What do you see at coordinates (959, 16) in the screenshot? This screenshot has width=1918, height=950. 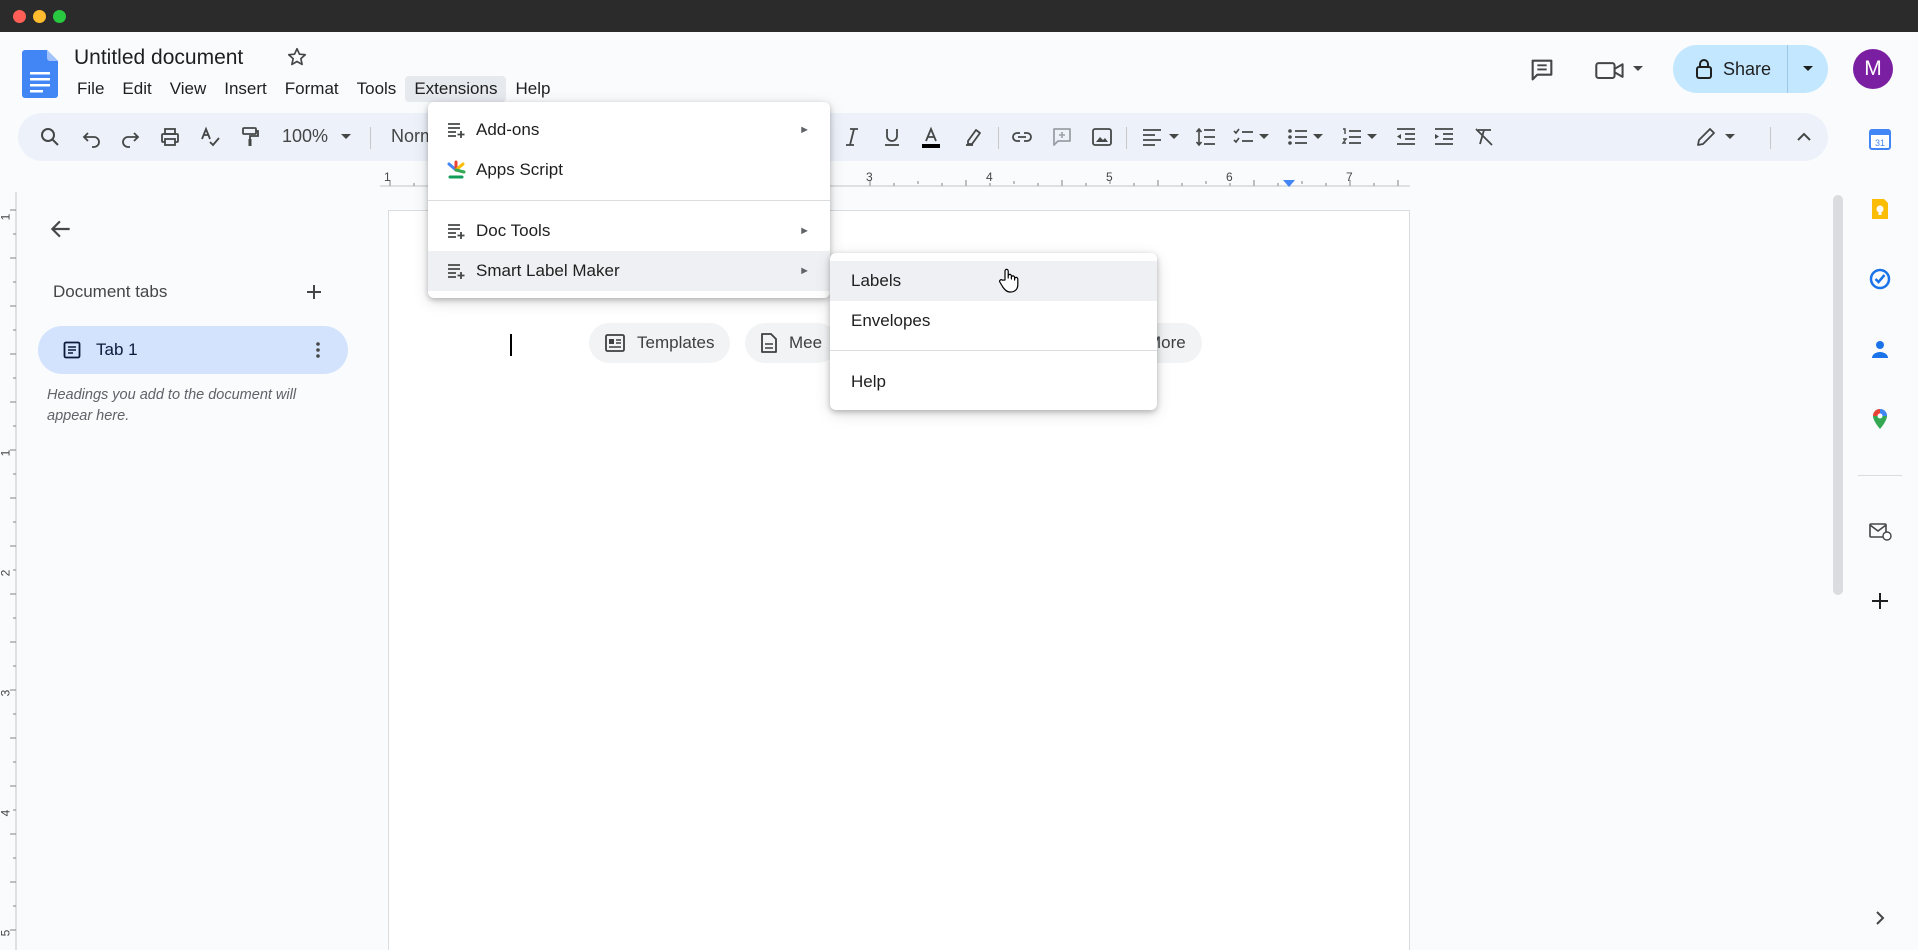 I see `window-titlebar` at bounding box center [959, 16].